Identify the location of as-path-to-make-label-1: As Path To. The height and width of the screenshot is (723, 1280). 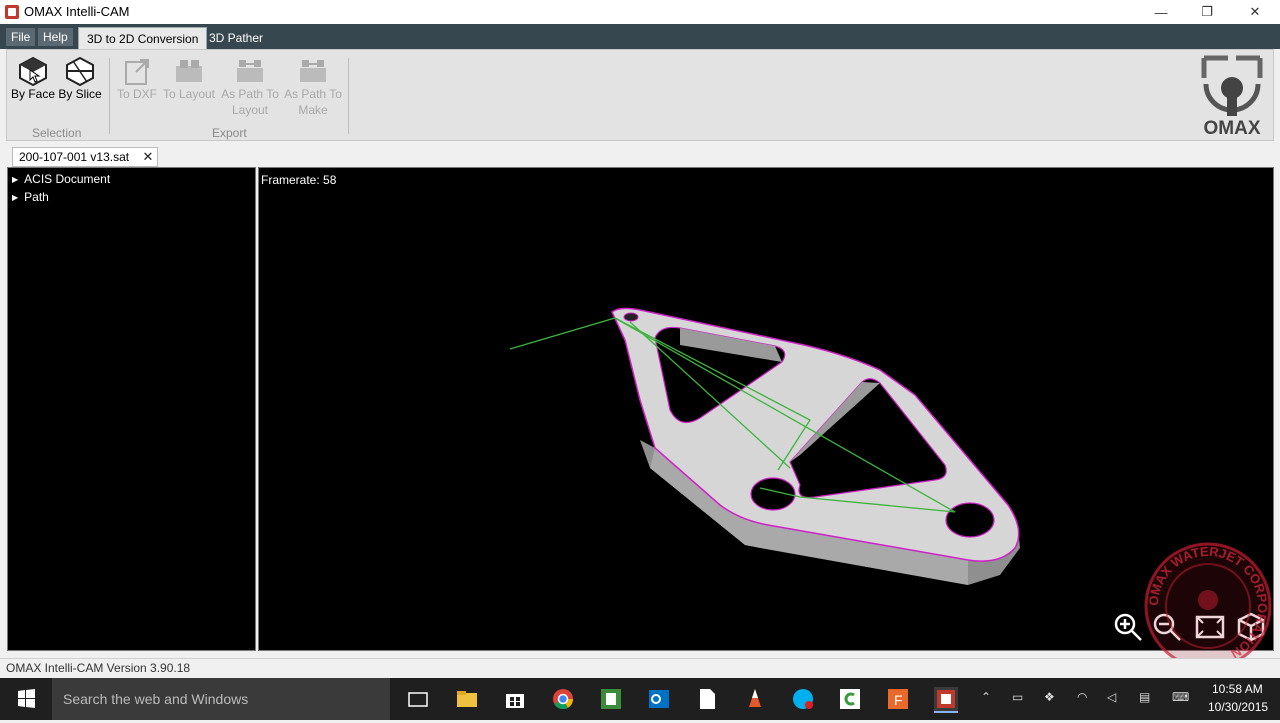
(313, 94).